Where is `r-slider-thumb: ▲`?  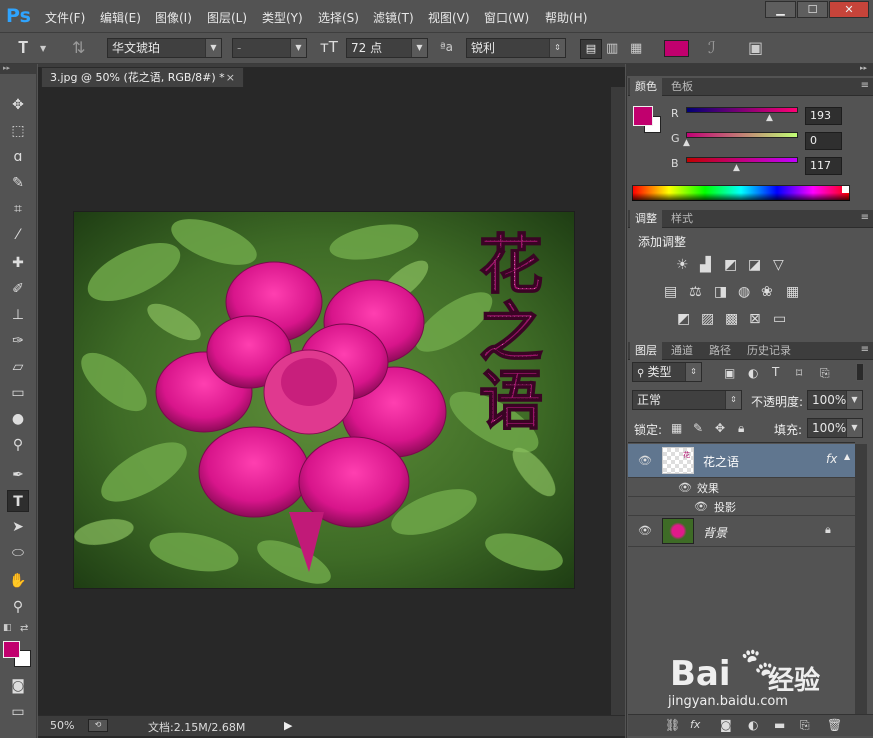
r-slider-thumb: ▲ is located at coordinates (769, 118).